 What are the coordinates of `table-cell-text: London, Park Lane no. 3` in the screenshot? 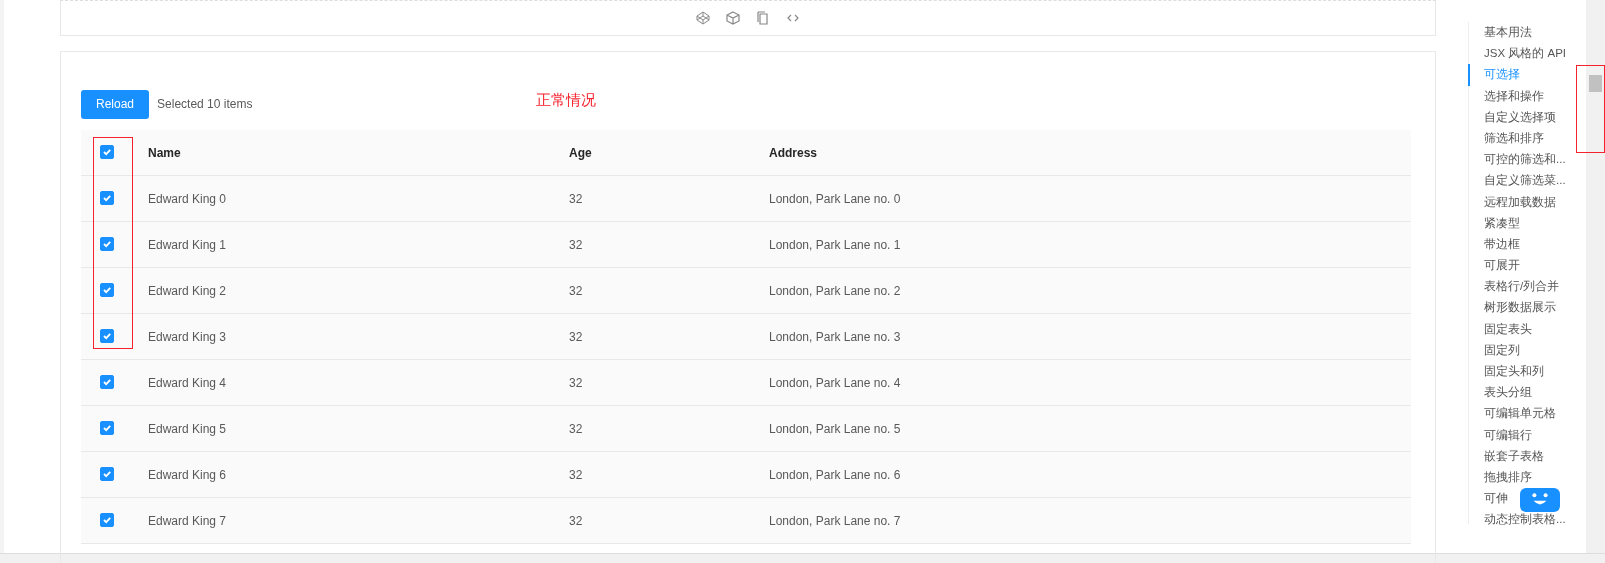 It's located at (835, 337).